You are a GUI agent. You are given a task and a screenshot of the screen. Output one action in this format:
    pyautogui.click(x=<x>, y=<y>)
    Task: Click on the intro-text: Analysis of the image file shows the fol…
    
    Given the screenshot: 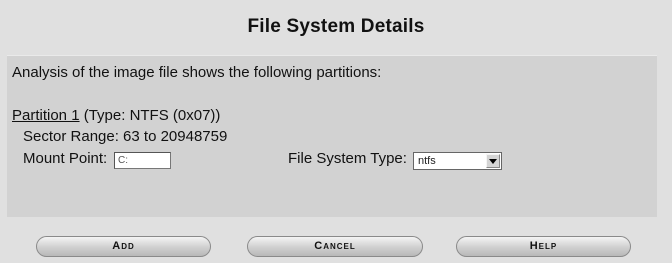 What is the action you would take?
    pyautogui.click(x=197, y=72)
    